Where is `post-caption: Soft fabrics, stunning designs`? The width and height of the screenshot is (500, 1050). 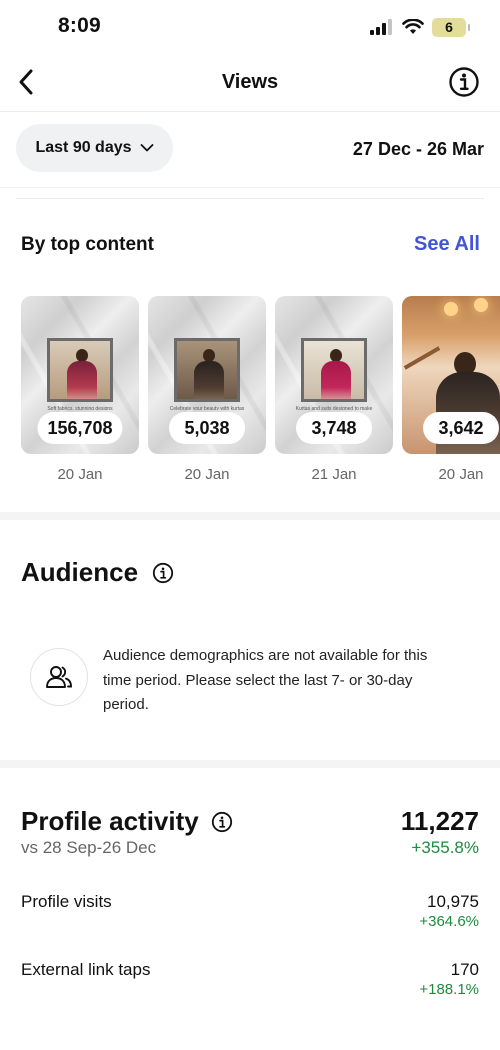 post-caption: Soft fabrics, stunning designs is located at coordinates (80, 408).